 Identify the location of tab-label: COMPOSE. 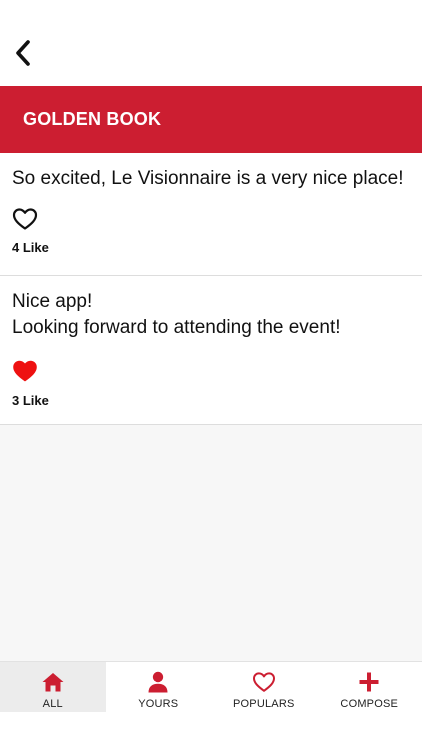
(369, 704).